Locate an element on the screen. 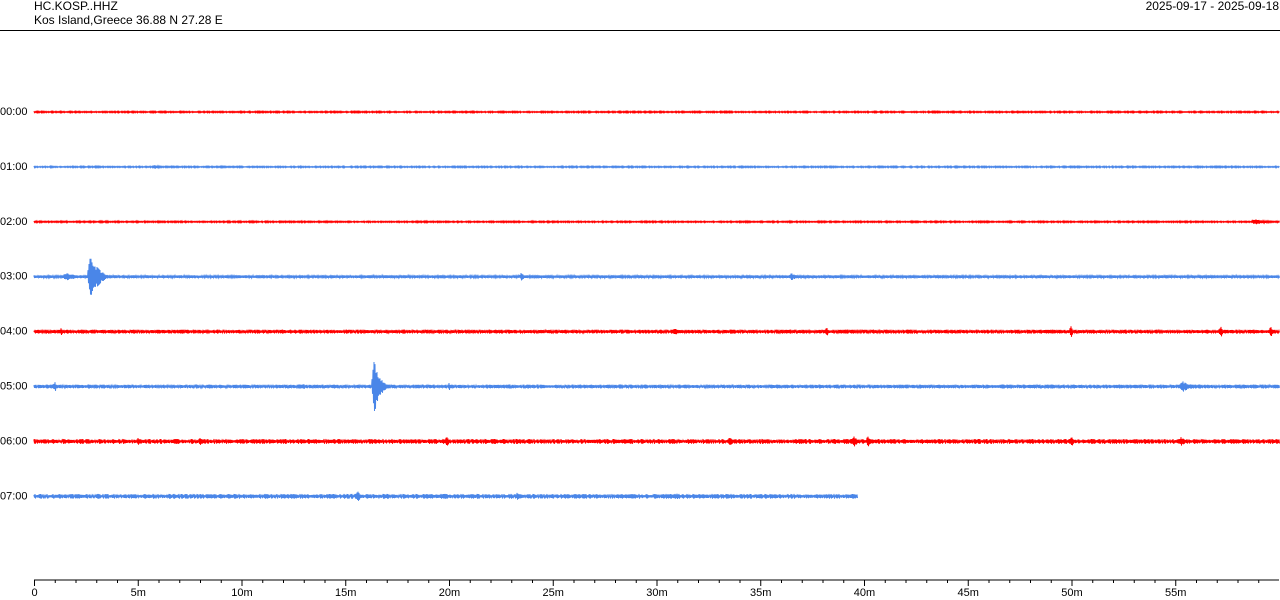  row-label-0100: 01:00 is located at coordinates (14, 167).